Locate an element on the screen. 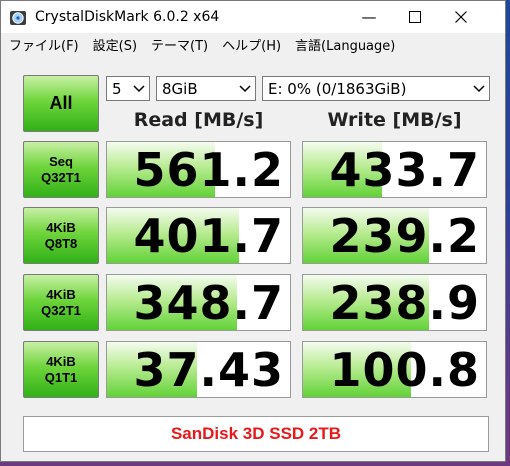 The height and width of the screenshot is (466, 510). minimize-icon: — is located at coordinates (369, 17).